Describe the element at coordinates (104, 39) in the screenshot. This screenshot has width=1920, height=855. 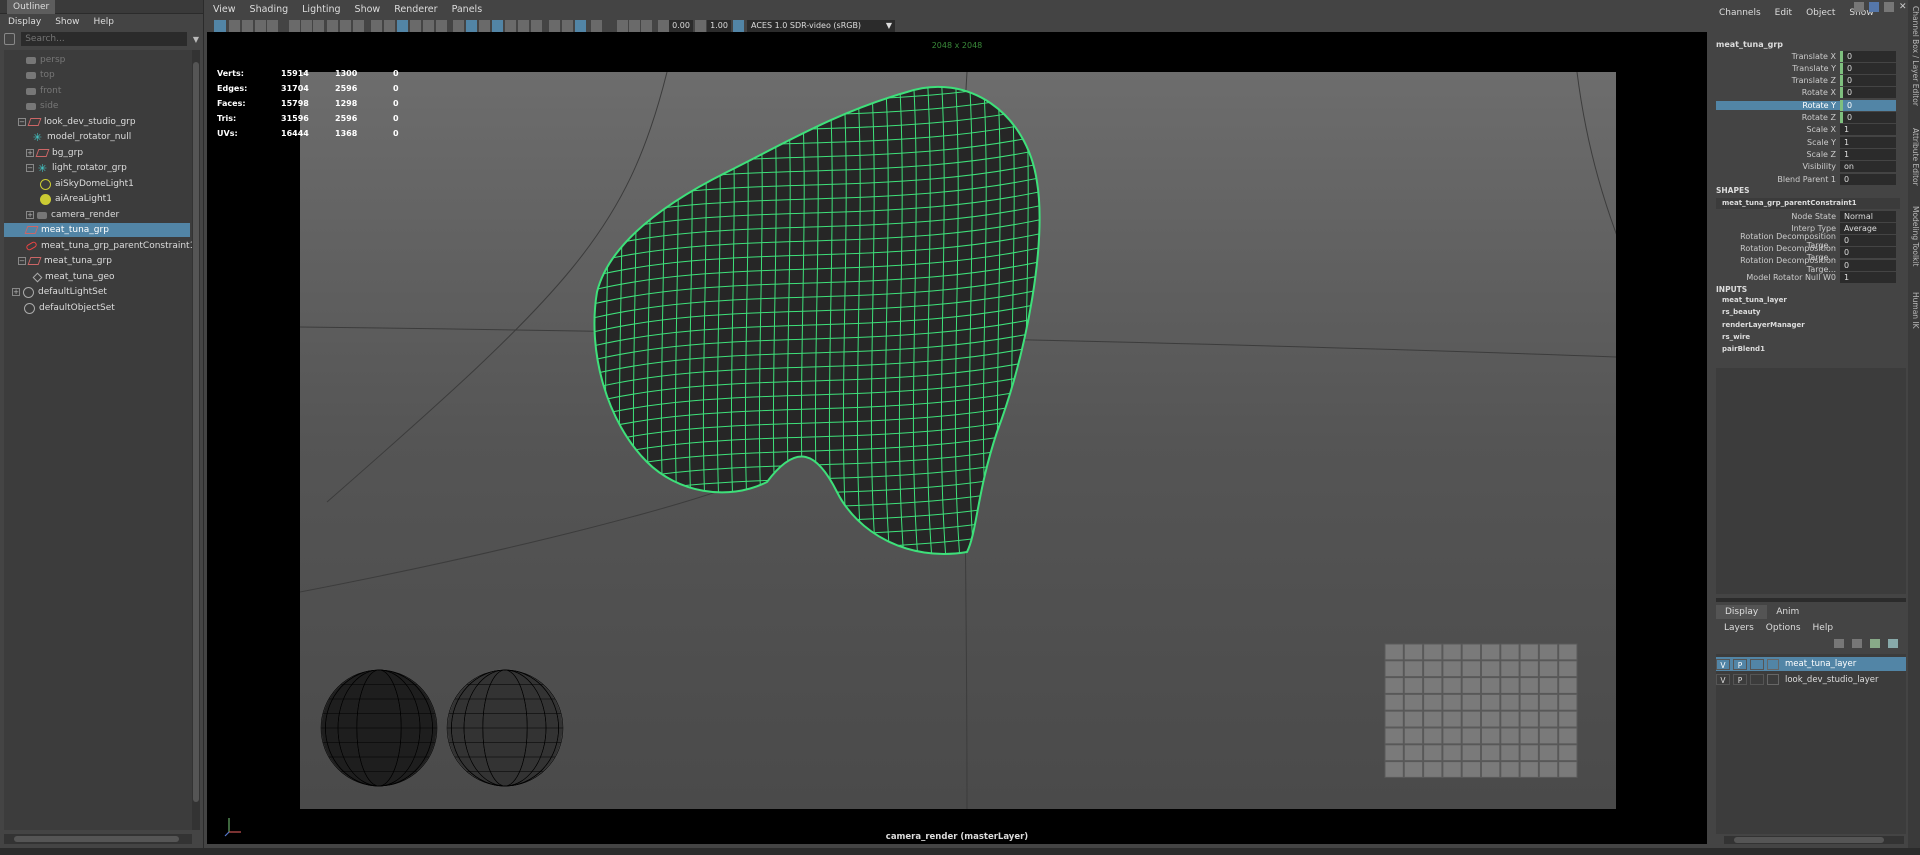
I see `outliner-search-input` at that location.